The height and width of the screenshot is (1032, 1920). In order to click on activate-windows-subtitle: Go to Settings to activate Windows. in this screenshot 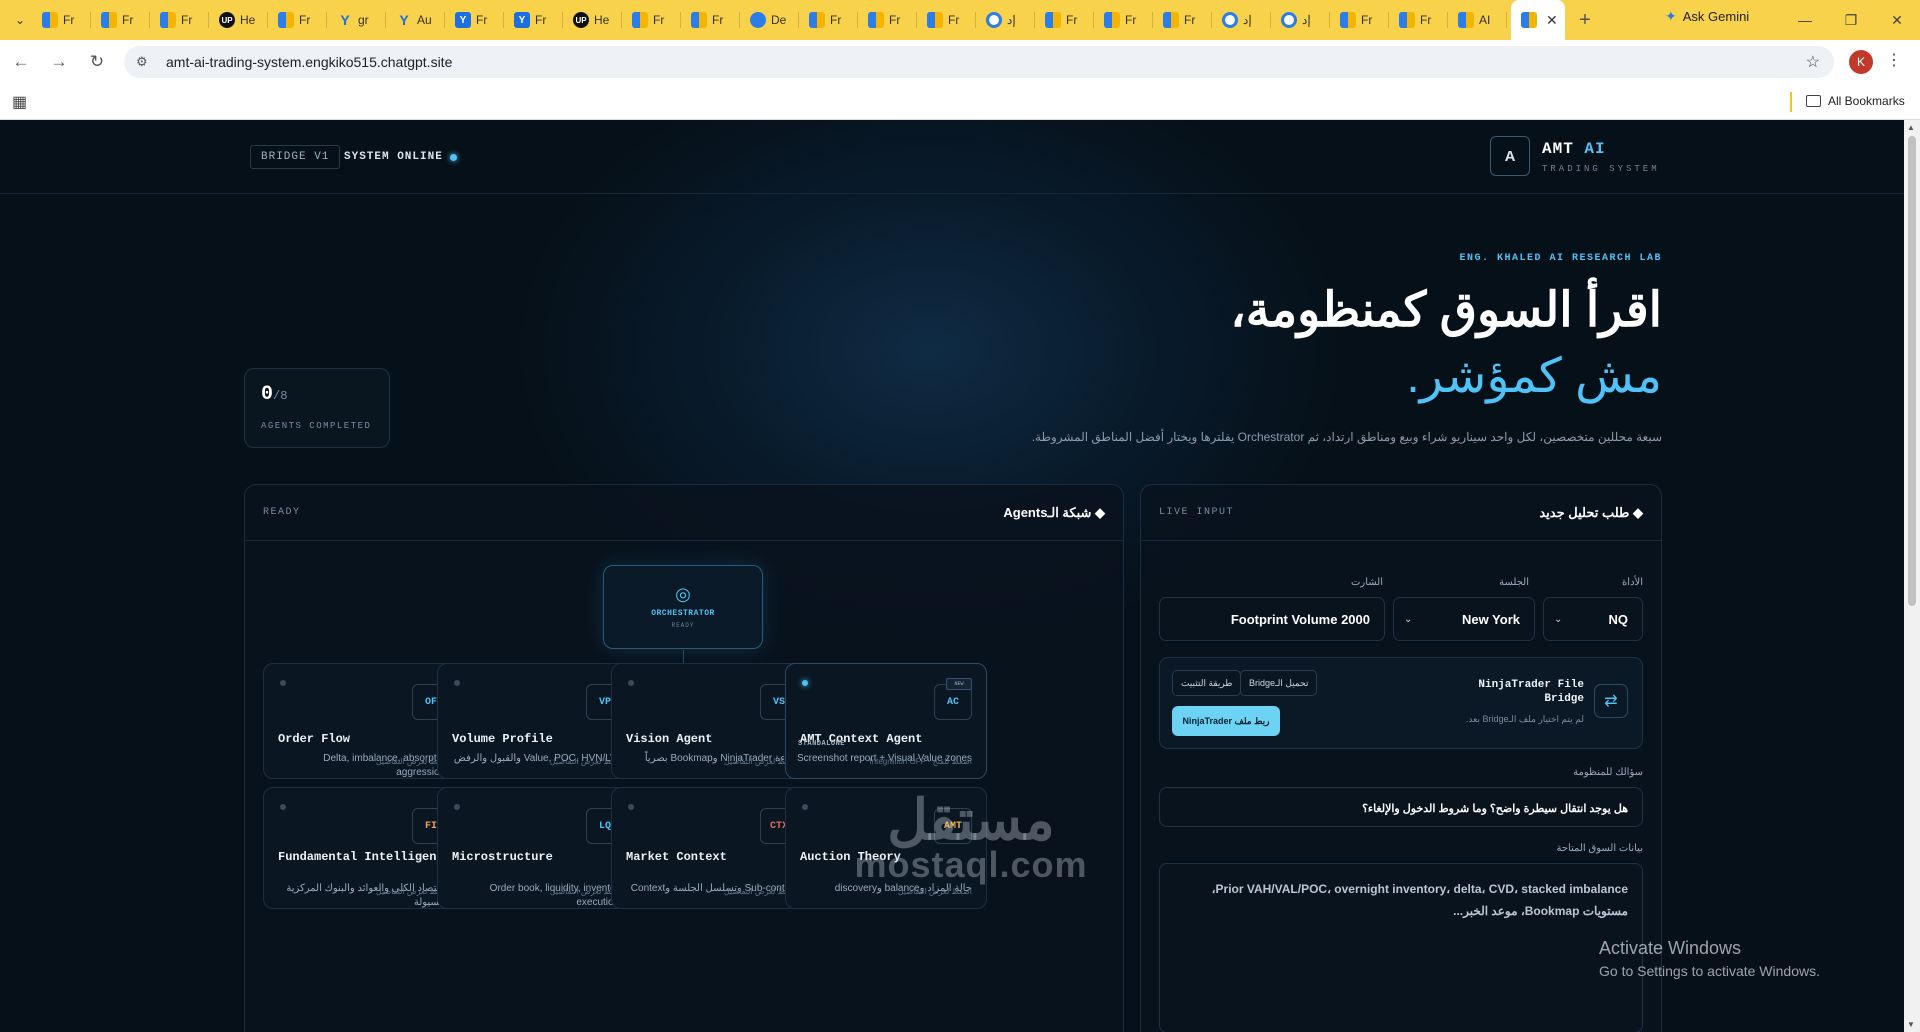, I will do `click(1709, 971)`.